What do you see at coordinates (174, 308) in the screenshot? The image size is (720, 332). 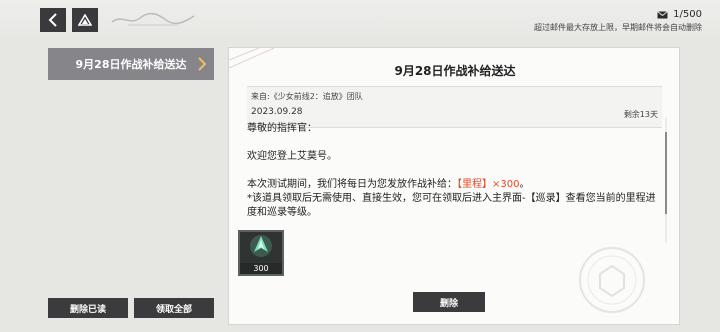 I see `claim-all-button: 领取全部` at bounding box center [174, 308].